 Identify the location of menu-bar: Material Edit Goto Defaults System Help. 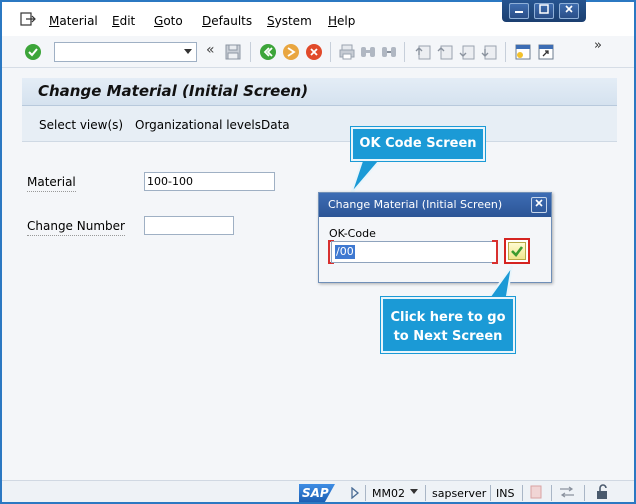
(318, 18).